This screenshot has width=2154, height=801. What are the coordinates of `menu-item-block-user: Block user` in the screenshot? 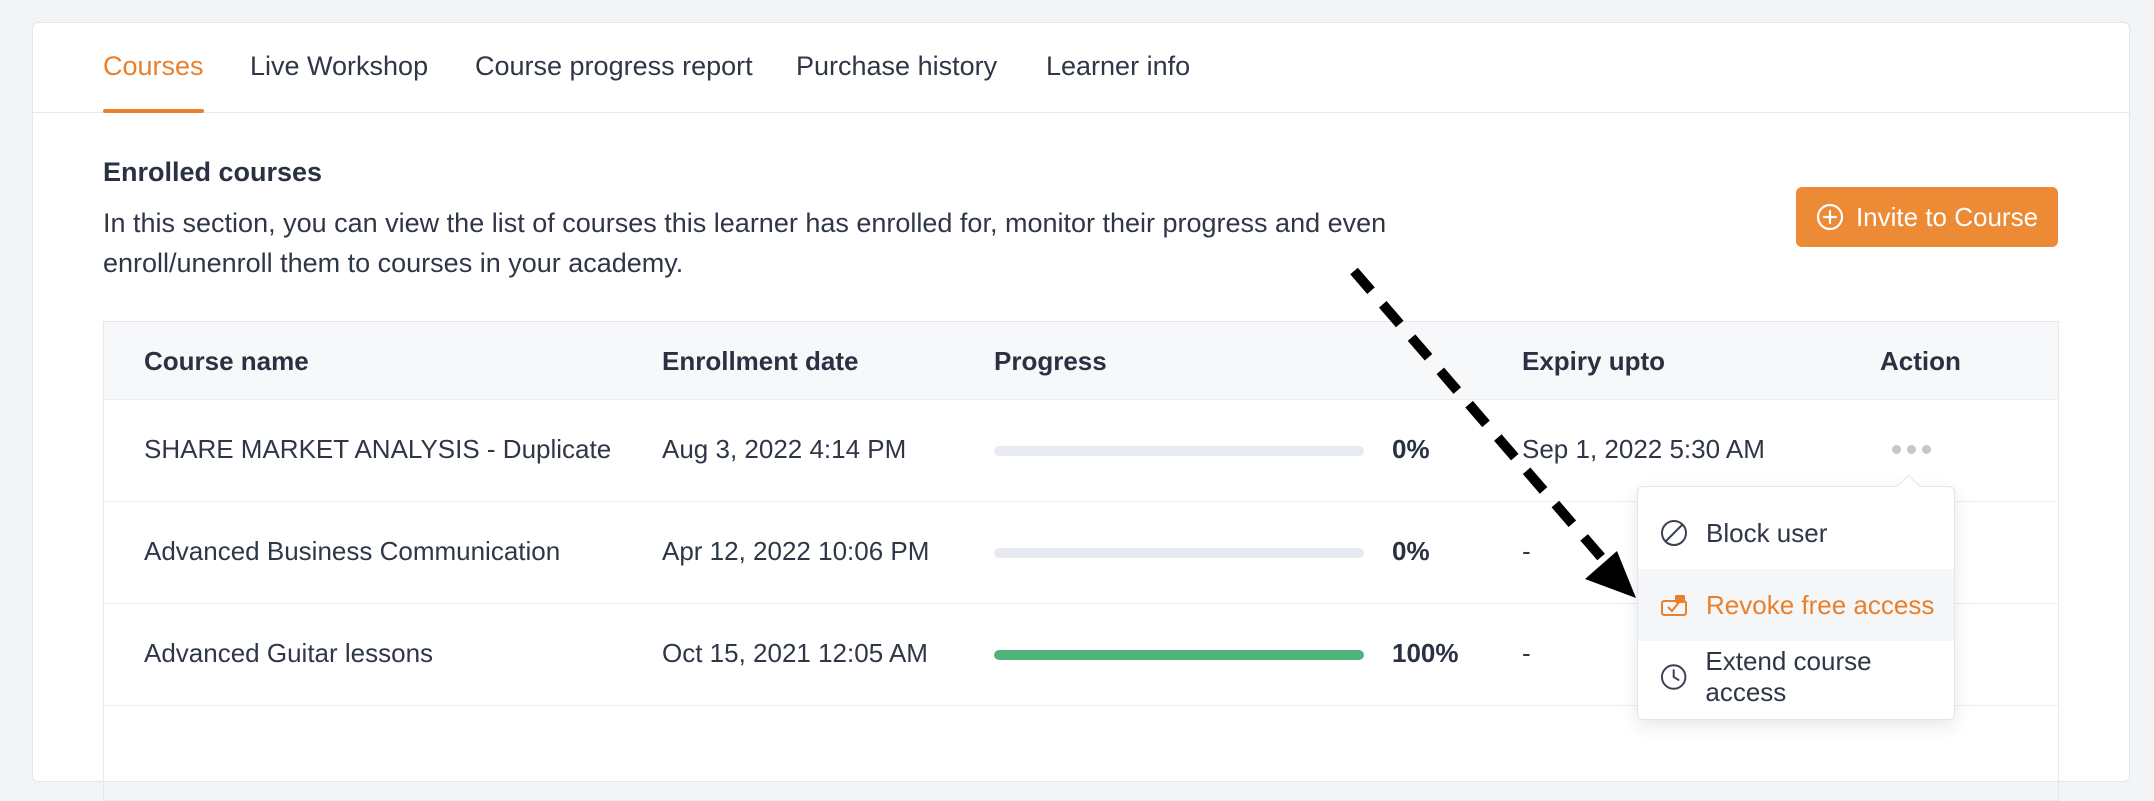 It's located at (1796, 533).